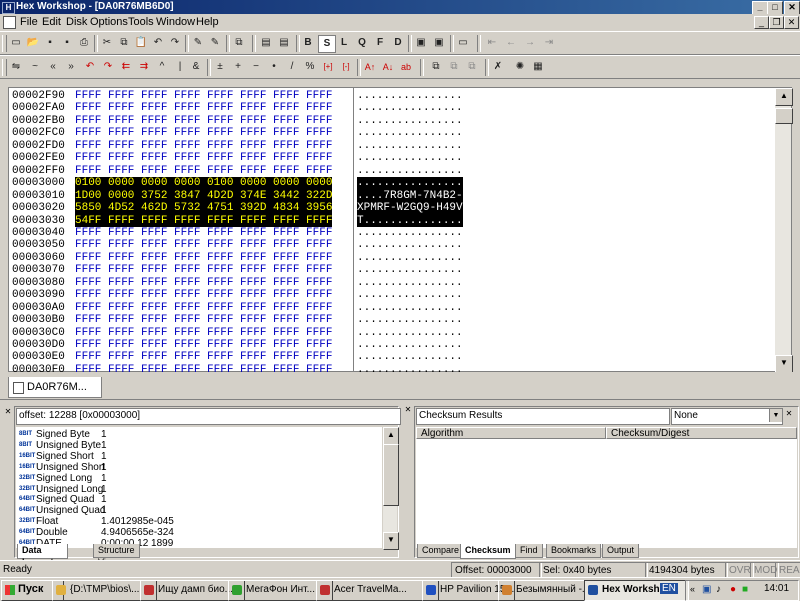  I want to click on find-icon: ✎, so click(198, 43).